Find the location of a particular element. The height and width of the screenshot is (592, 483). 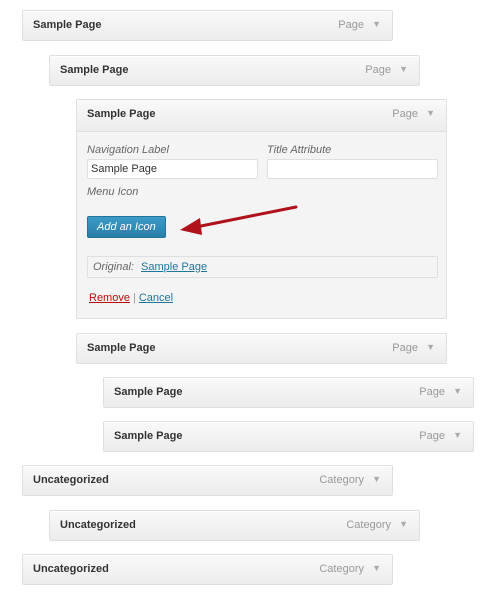

item-actions: Remove | Cancel is located at coordinates (131, 298).